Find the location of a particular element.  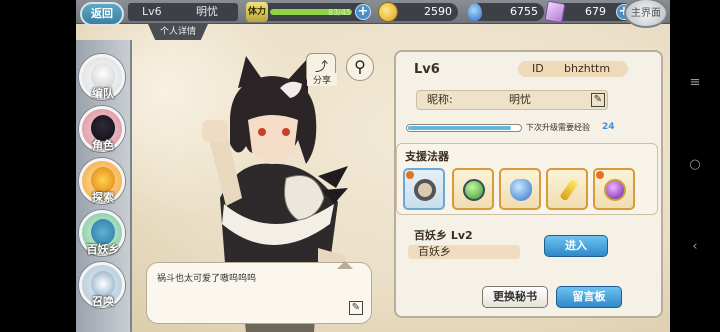

support-treasures-section: 支援法器 is located at coordinates (527, 179).